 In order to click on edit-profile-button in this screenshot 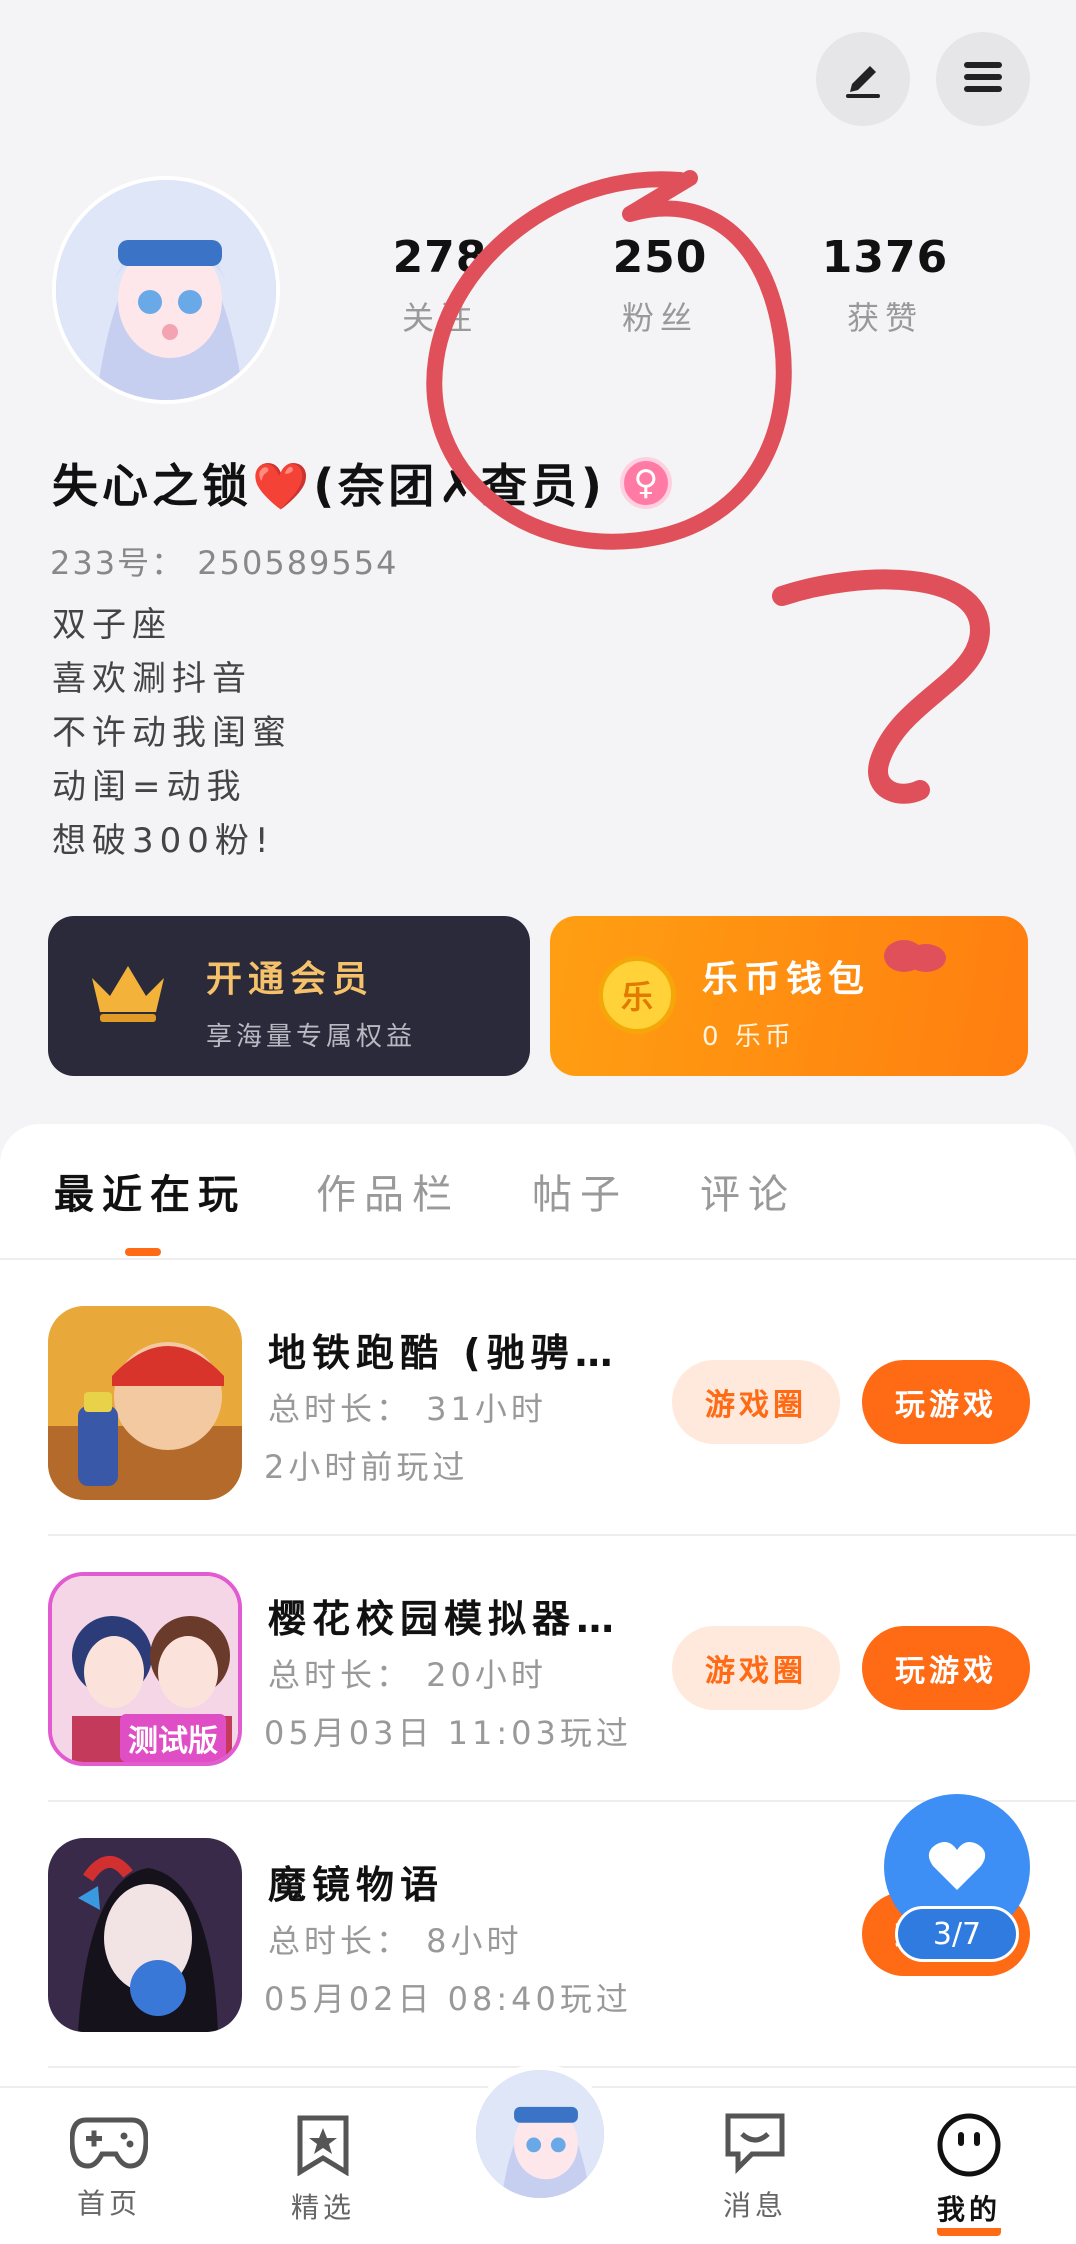, I will do `click(863, 79)`.